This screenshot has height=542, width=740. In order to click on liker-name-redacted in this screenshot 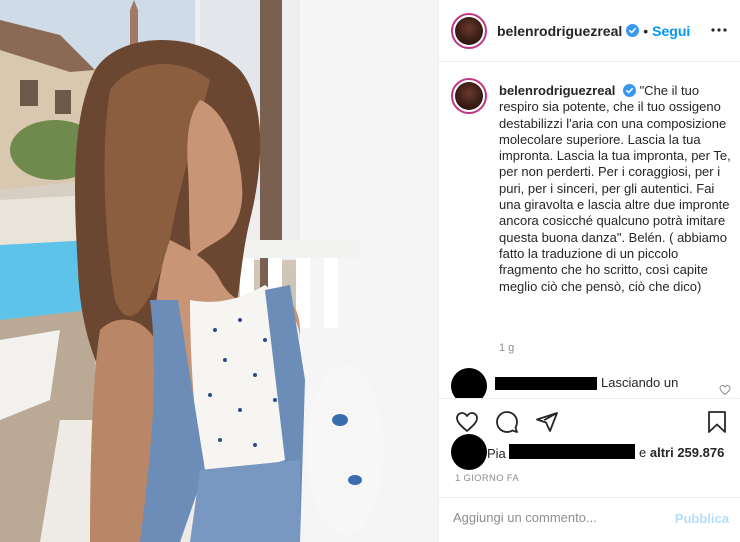, I will do `click(572, 451)`.